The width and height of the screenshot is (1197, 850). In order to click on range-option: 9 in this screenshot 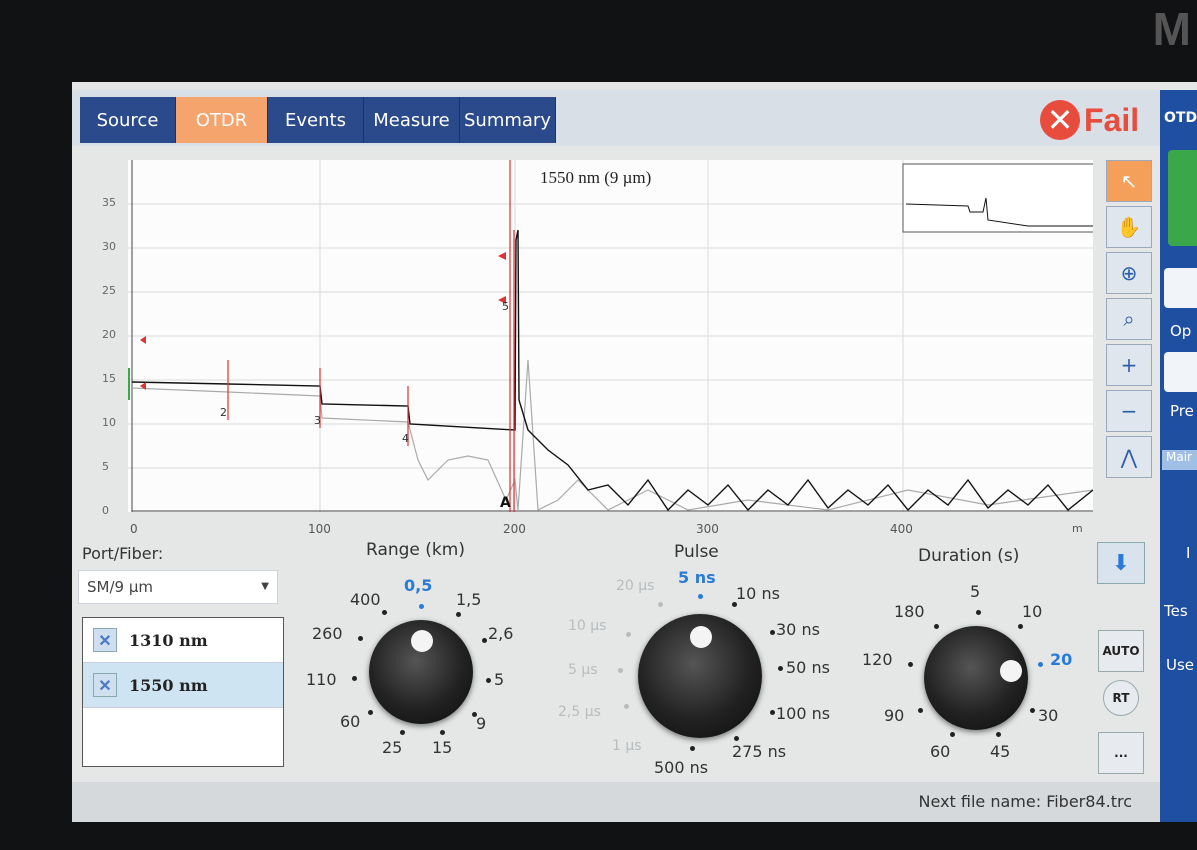, I will do `click(481, 723)`.